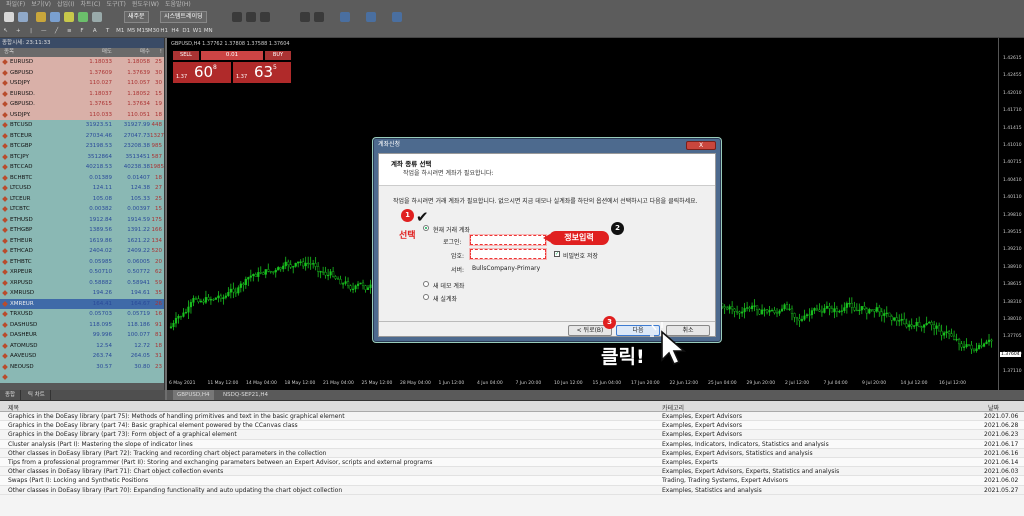 This screenshot has width=1024, height=516. What do you see at coordinates (262, 72) in the screenshot?
I see `buy-price: 1.37 63 5` at bounding box center [262, 72].